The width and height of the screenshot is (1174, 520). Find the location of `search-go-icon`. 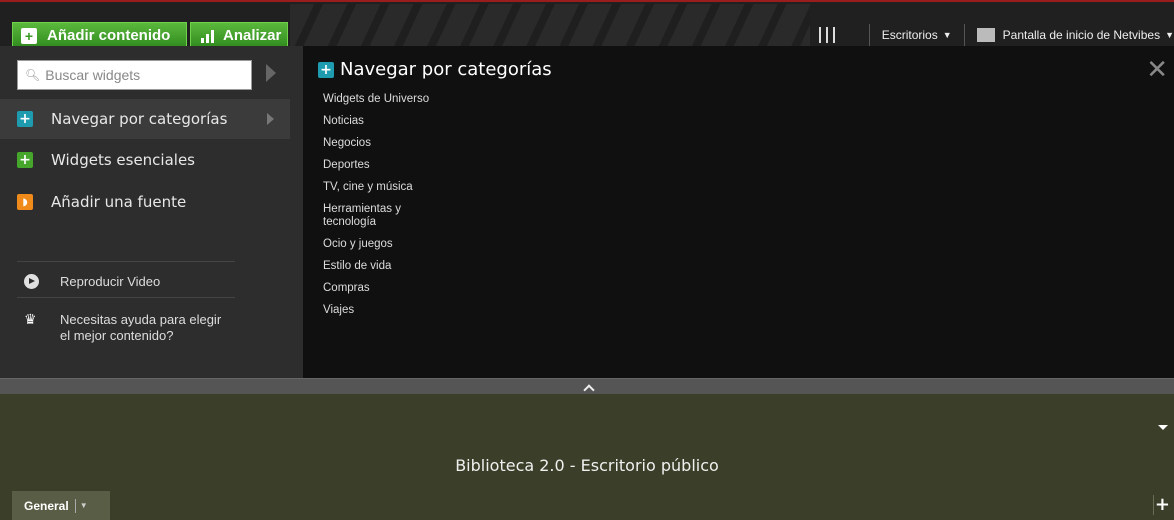

search-go-icon is located at coordinates (271, 73).